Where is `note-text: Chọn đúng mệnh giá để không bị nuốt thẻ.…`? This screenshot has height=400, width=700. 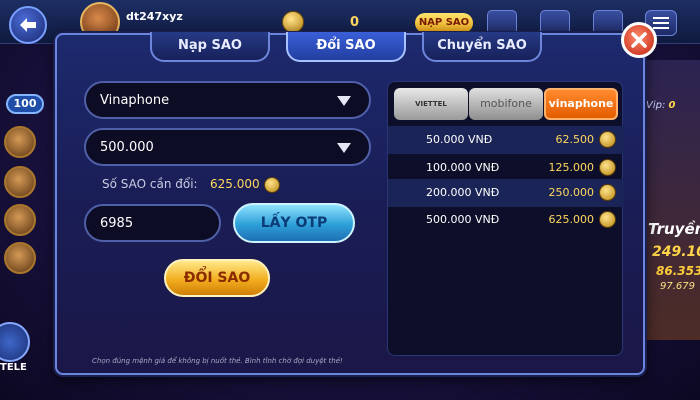 note-text: Chọn đúng mệnh giá để không bị nuốt thẻ.… is located at coordinates (217, 361).